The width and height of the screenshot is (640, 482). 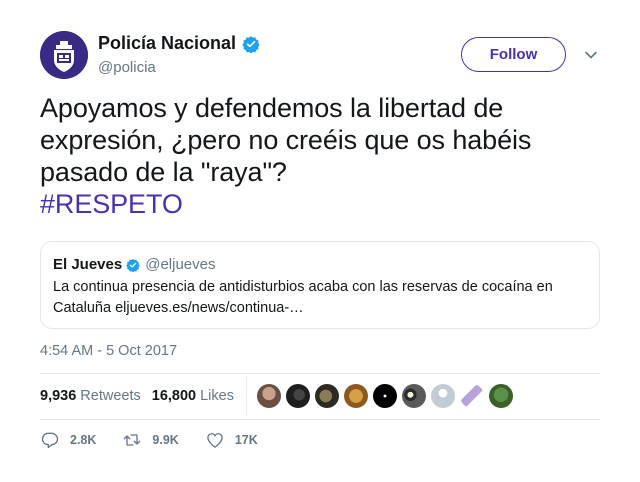 What do you see at coordinates (320, 204) in the screenshot?
I see `hashtag-link: #RESPETO` at bounding box center [320, 204].